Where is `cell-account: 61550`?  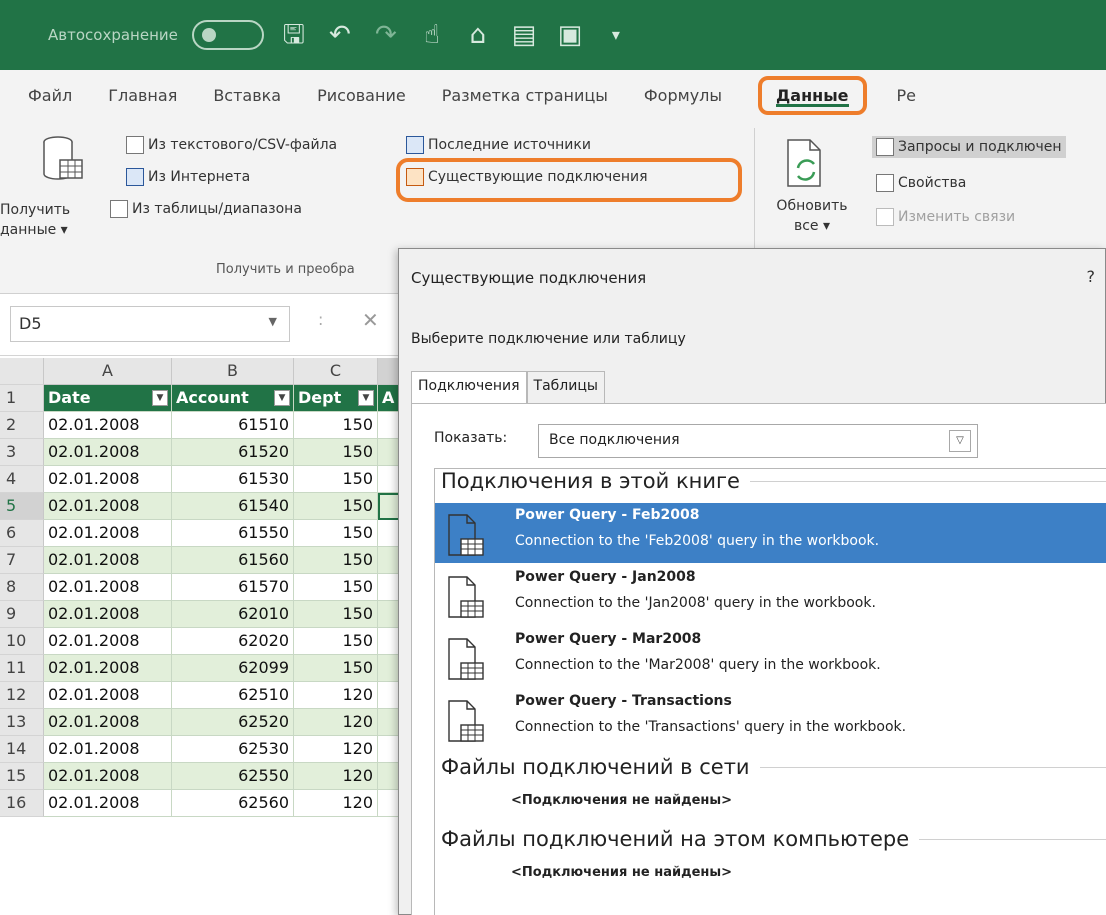
cell-account: 61550 is located at coordinates (233, 533).